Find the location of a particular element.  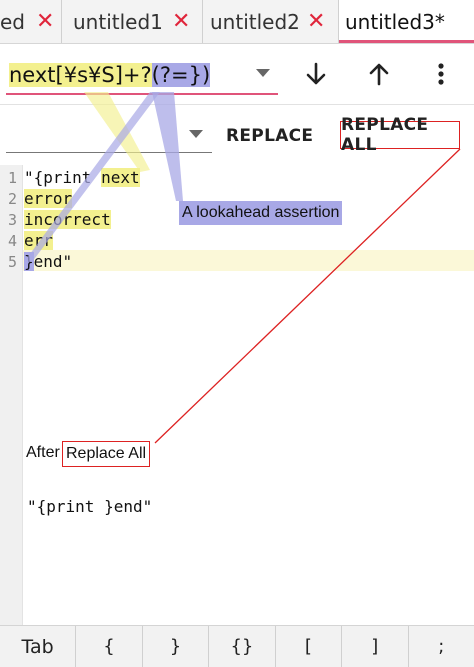

current-line-highlight is located at coordinates (248, 260).